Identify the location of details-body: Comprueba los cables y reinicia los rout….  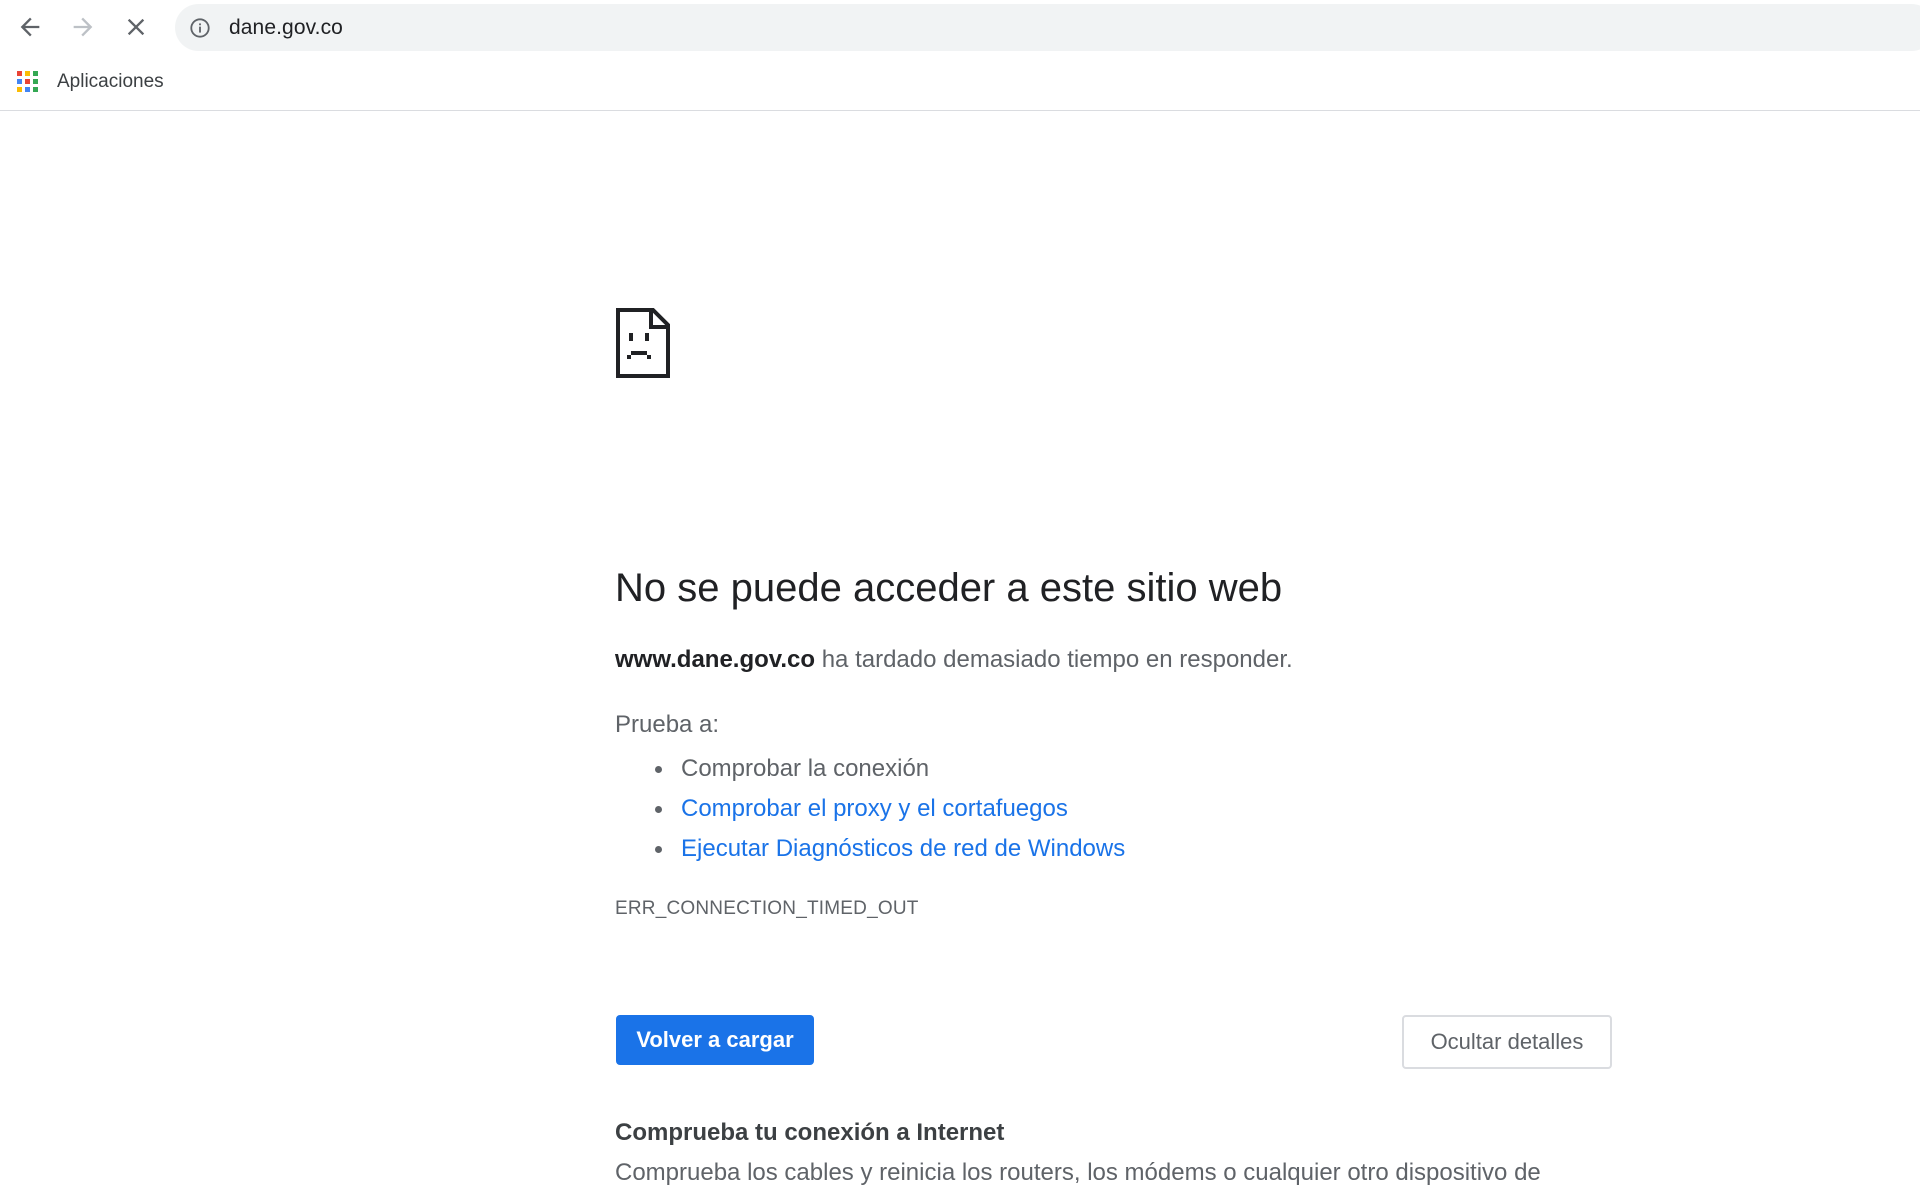
(1078, 1172).